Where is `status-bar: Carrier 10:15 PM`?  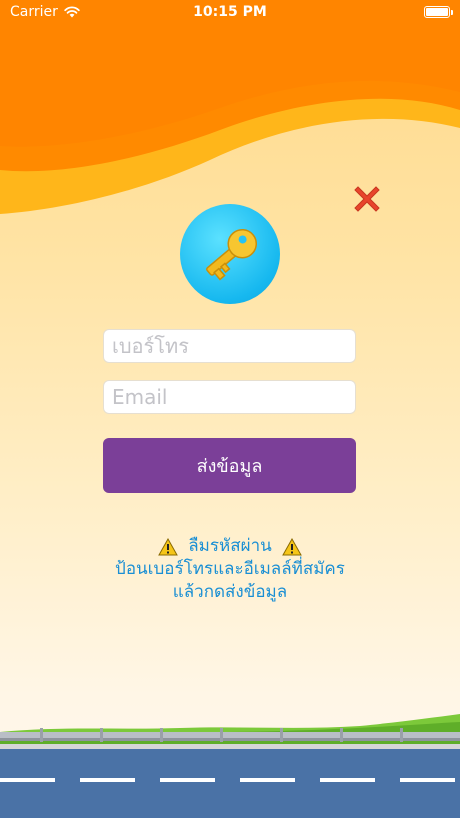 status-bar: Carrier 10:15 PM is located at coordinates (230, 12).